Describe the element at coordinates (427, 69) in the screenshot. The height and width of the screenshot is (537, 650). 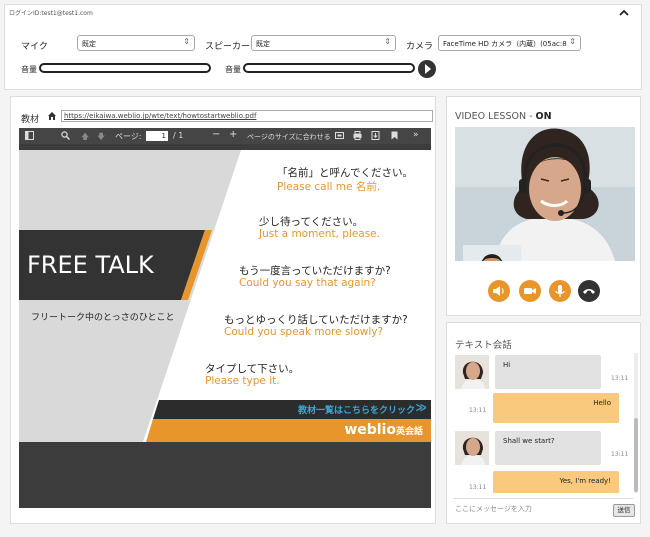
I see `play-test-sound-button` at that location.